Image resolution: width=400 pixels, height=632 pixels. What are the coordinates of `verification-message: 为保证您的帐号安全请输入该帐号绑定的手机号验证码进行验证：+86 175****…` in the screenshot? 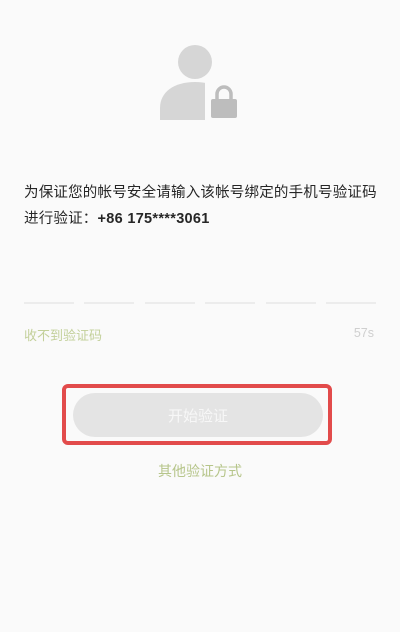 It's located at (204, 206).